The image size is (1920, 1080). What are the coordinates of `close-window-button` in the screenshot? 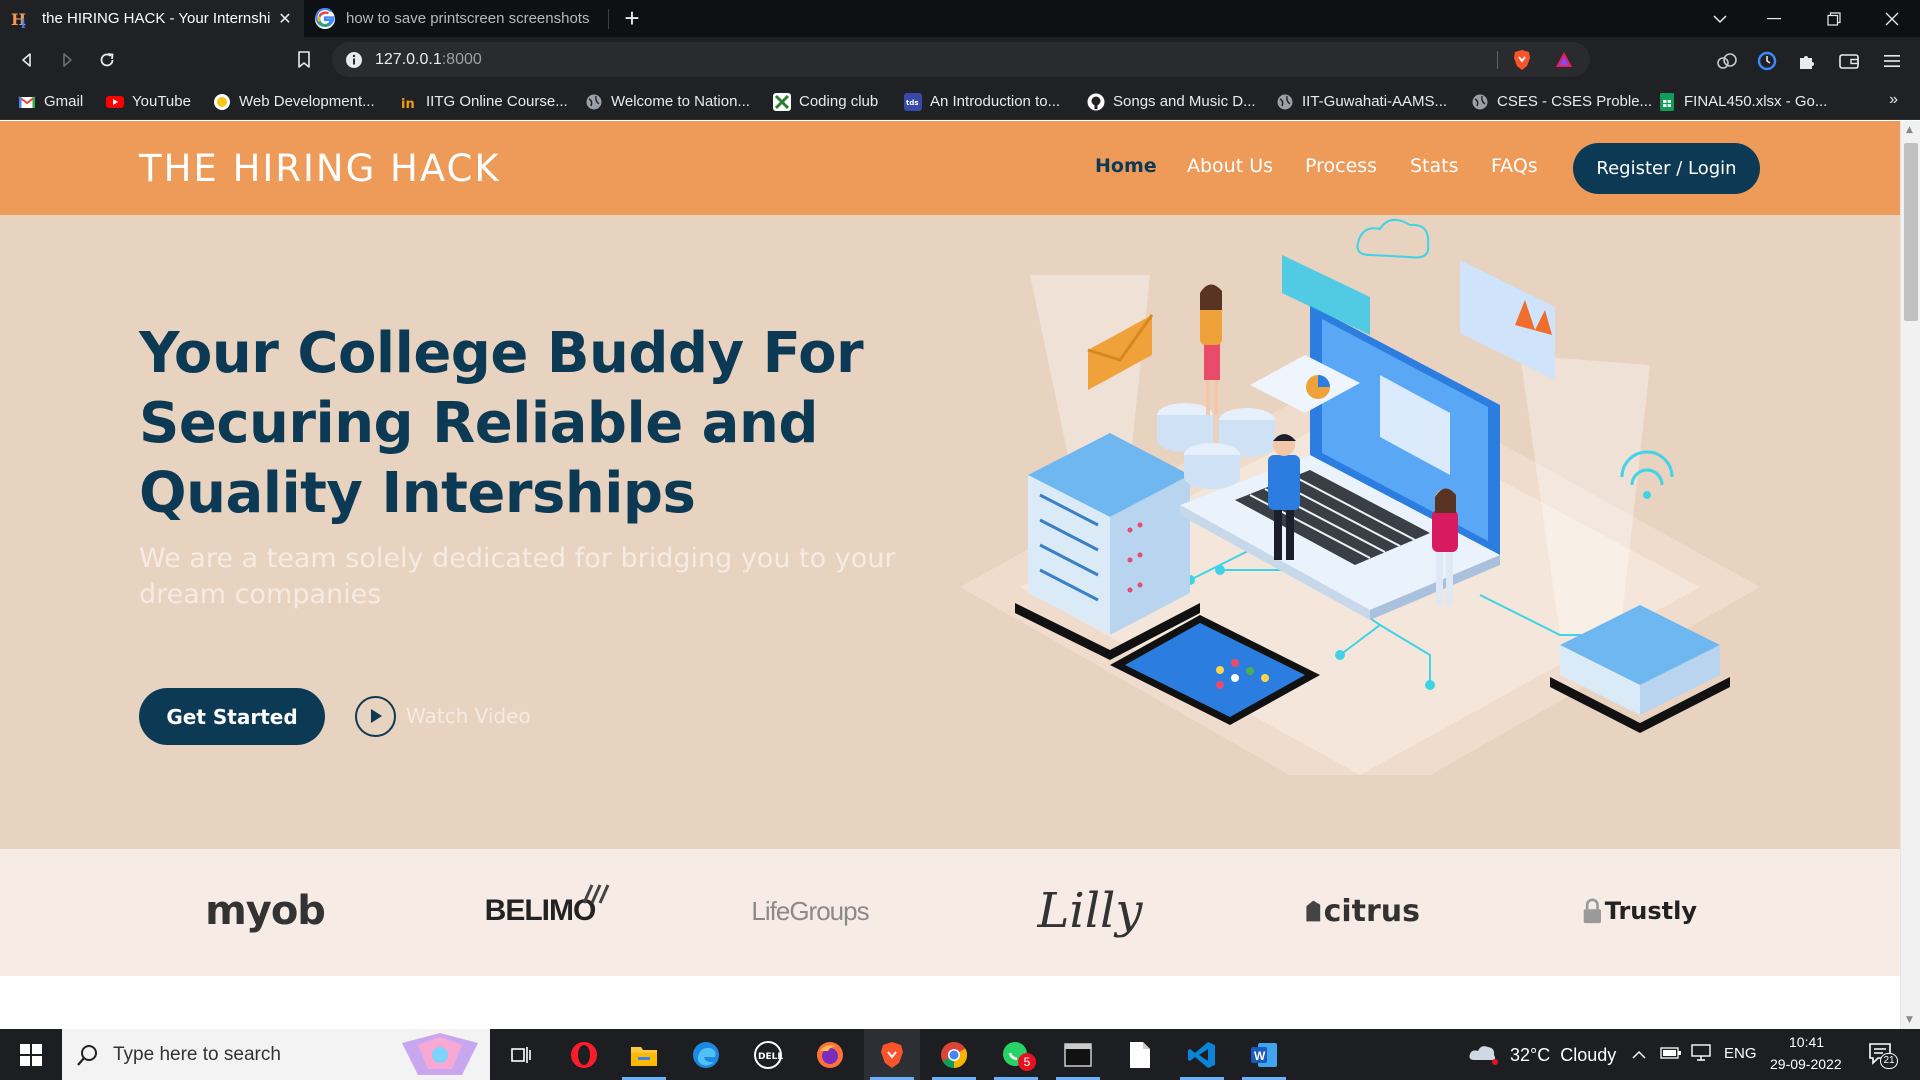 It's located at (1892, 18).